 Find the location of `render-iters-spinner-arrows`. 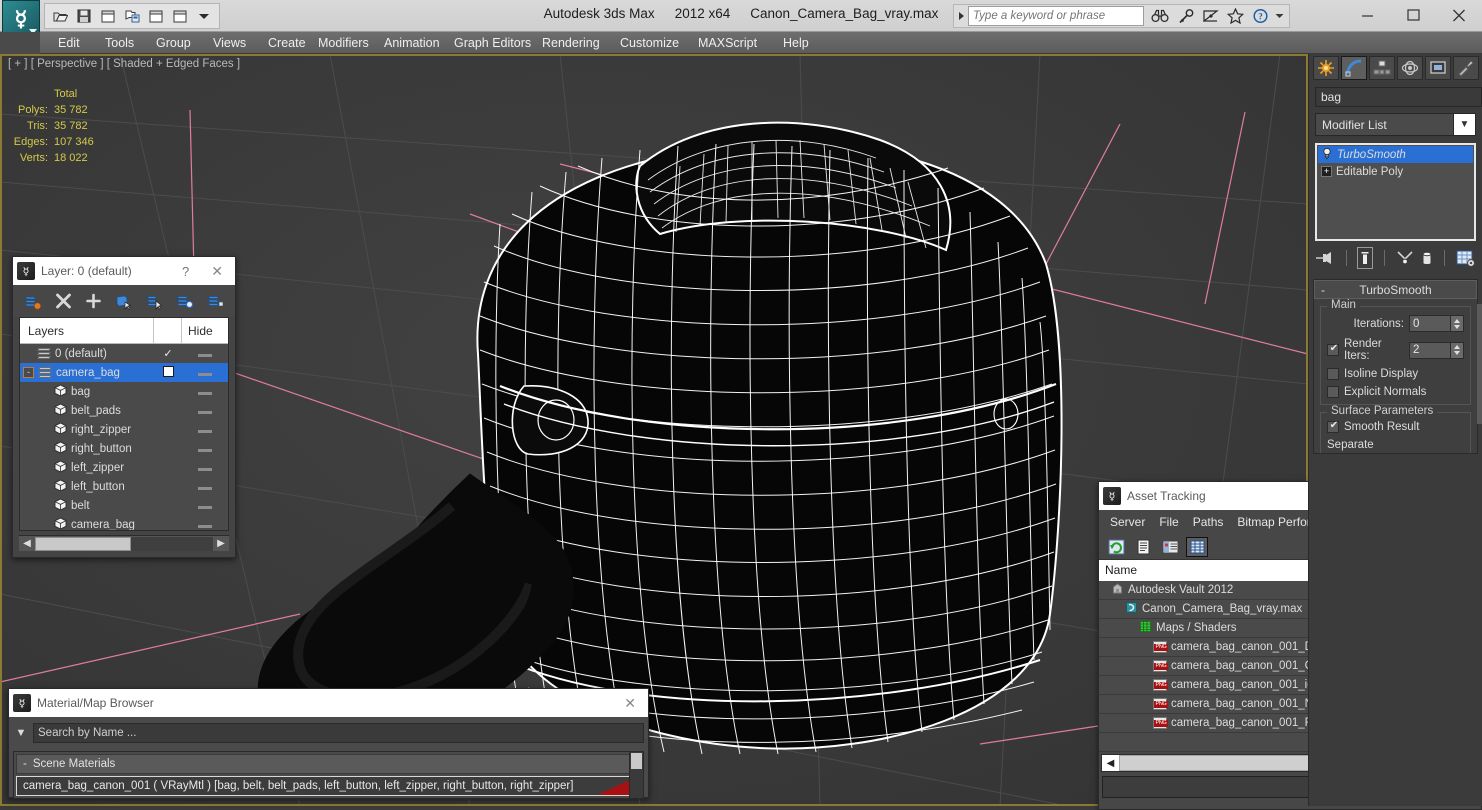

render-iters-spinner-arrows is located at coordinates (1457, 350).